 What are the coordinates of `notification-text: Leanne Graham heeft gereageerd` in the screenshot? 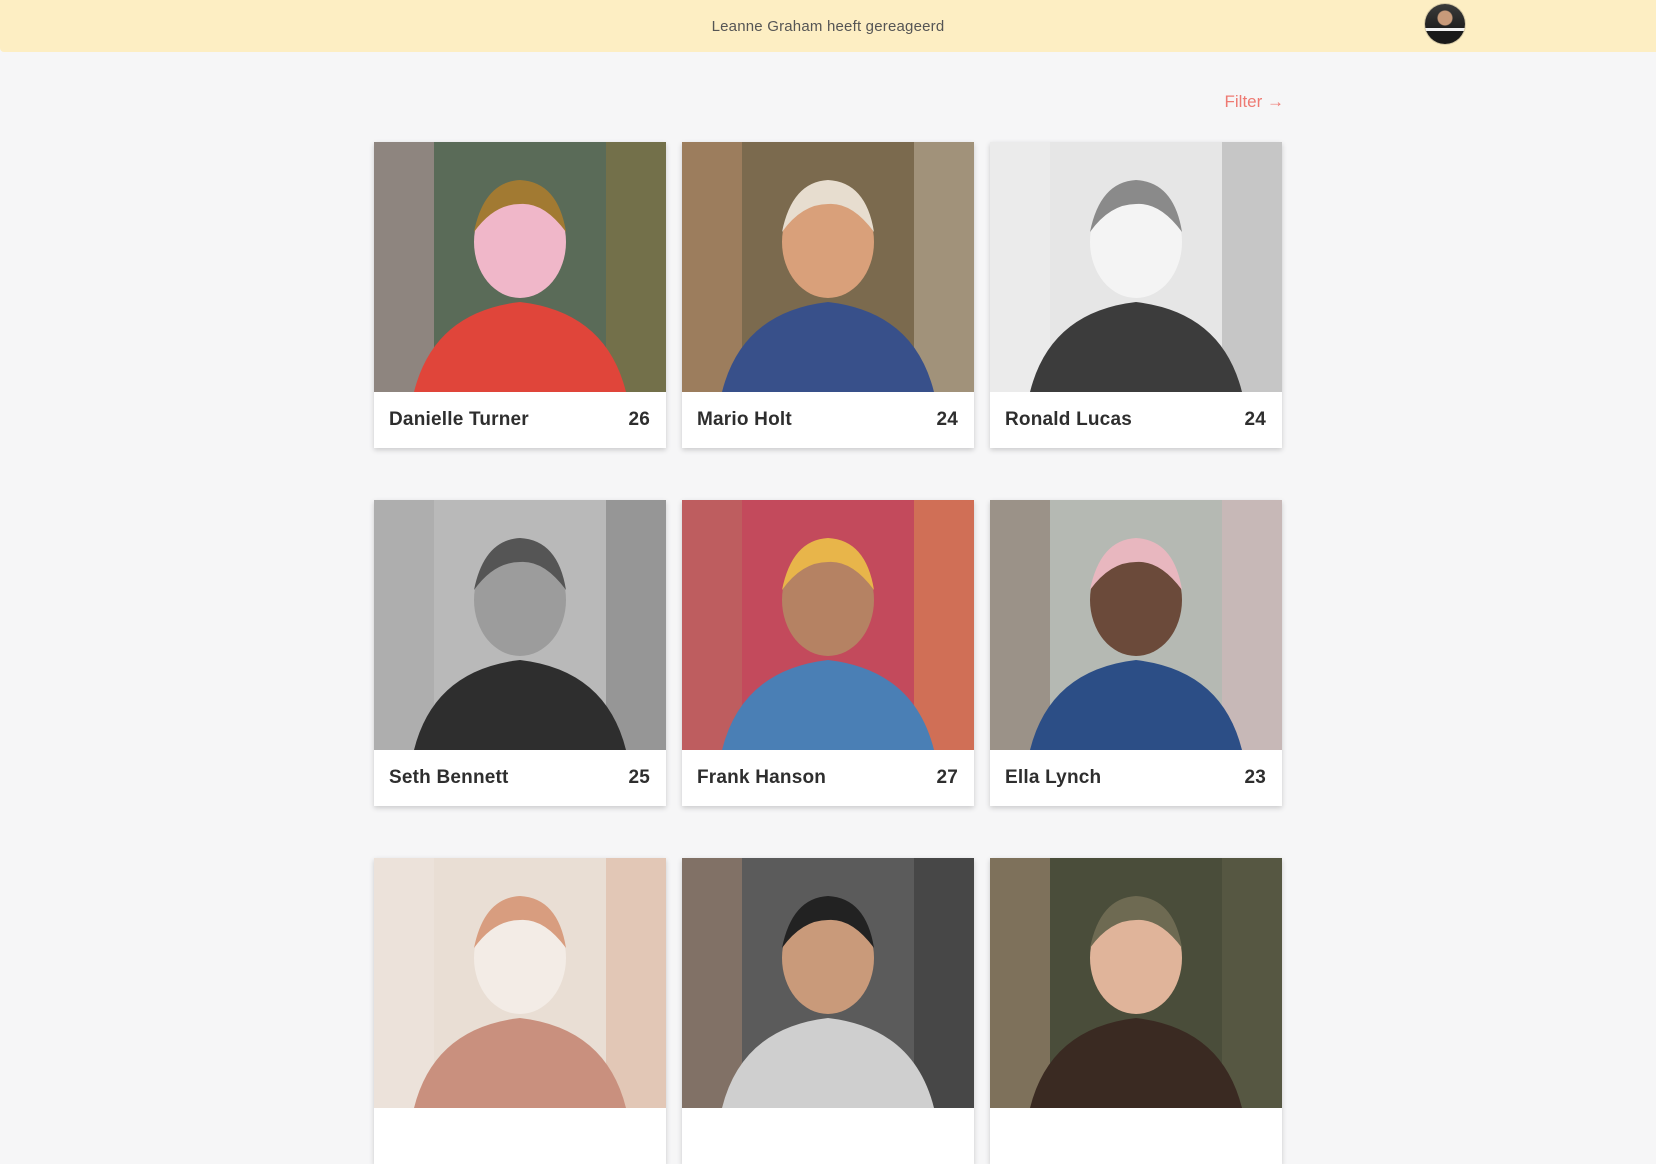 It's located at (828, 26).